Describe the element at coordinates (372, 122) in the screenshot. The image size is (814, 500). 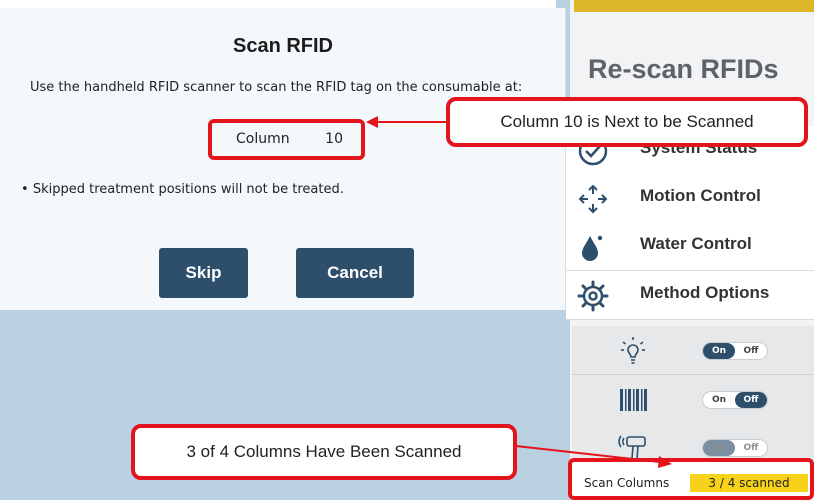
I see `top-arrow-head` at that location.